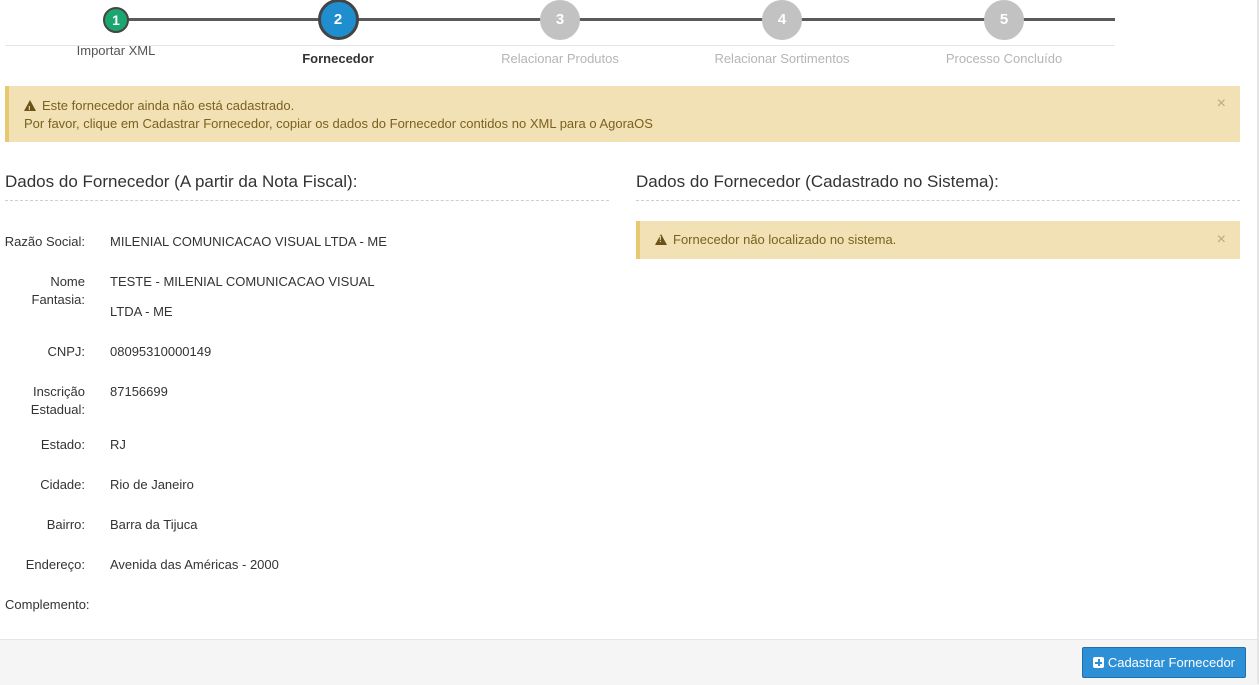 The height and width of the screenshot is (685, 1259). I want to click on field-label: Endereço:, so click(55, 564).